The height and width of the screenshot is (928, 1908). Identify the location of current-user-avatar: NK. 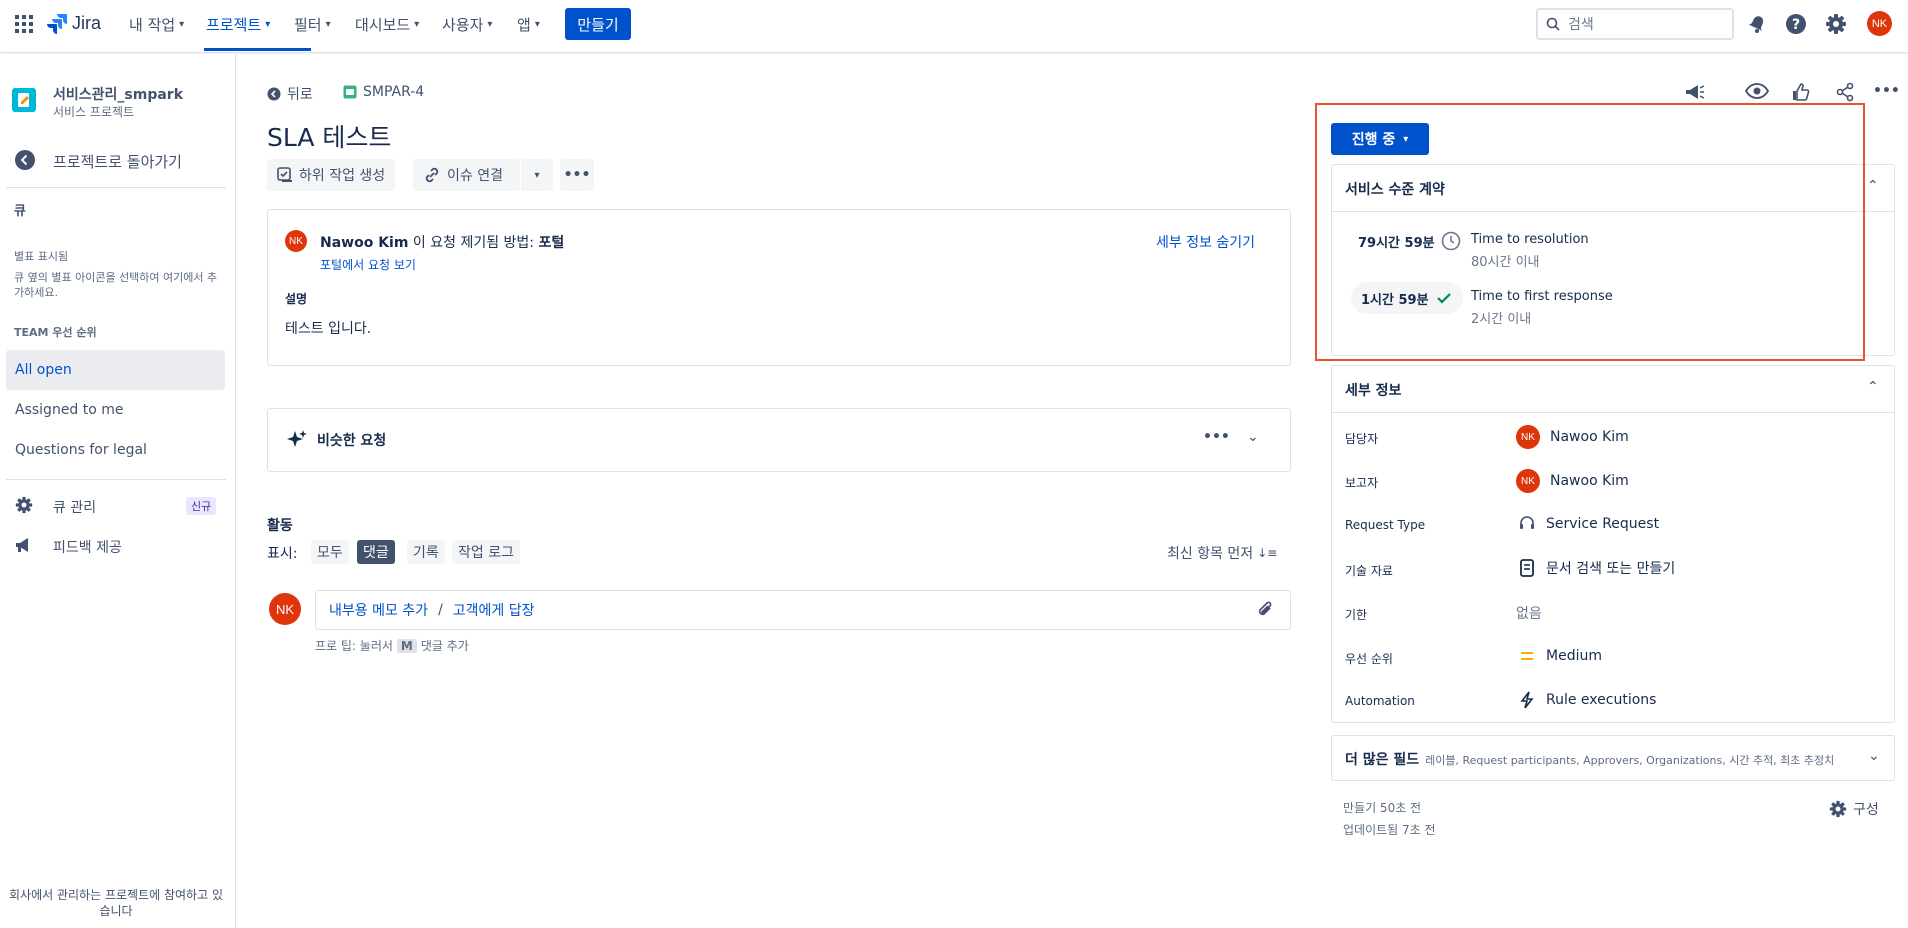
(285, 609).